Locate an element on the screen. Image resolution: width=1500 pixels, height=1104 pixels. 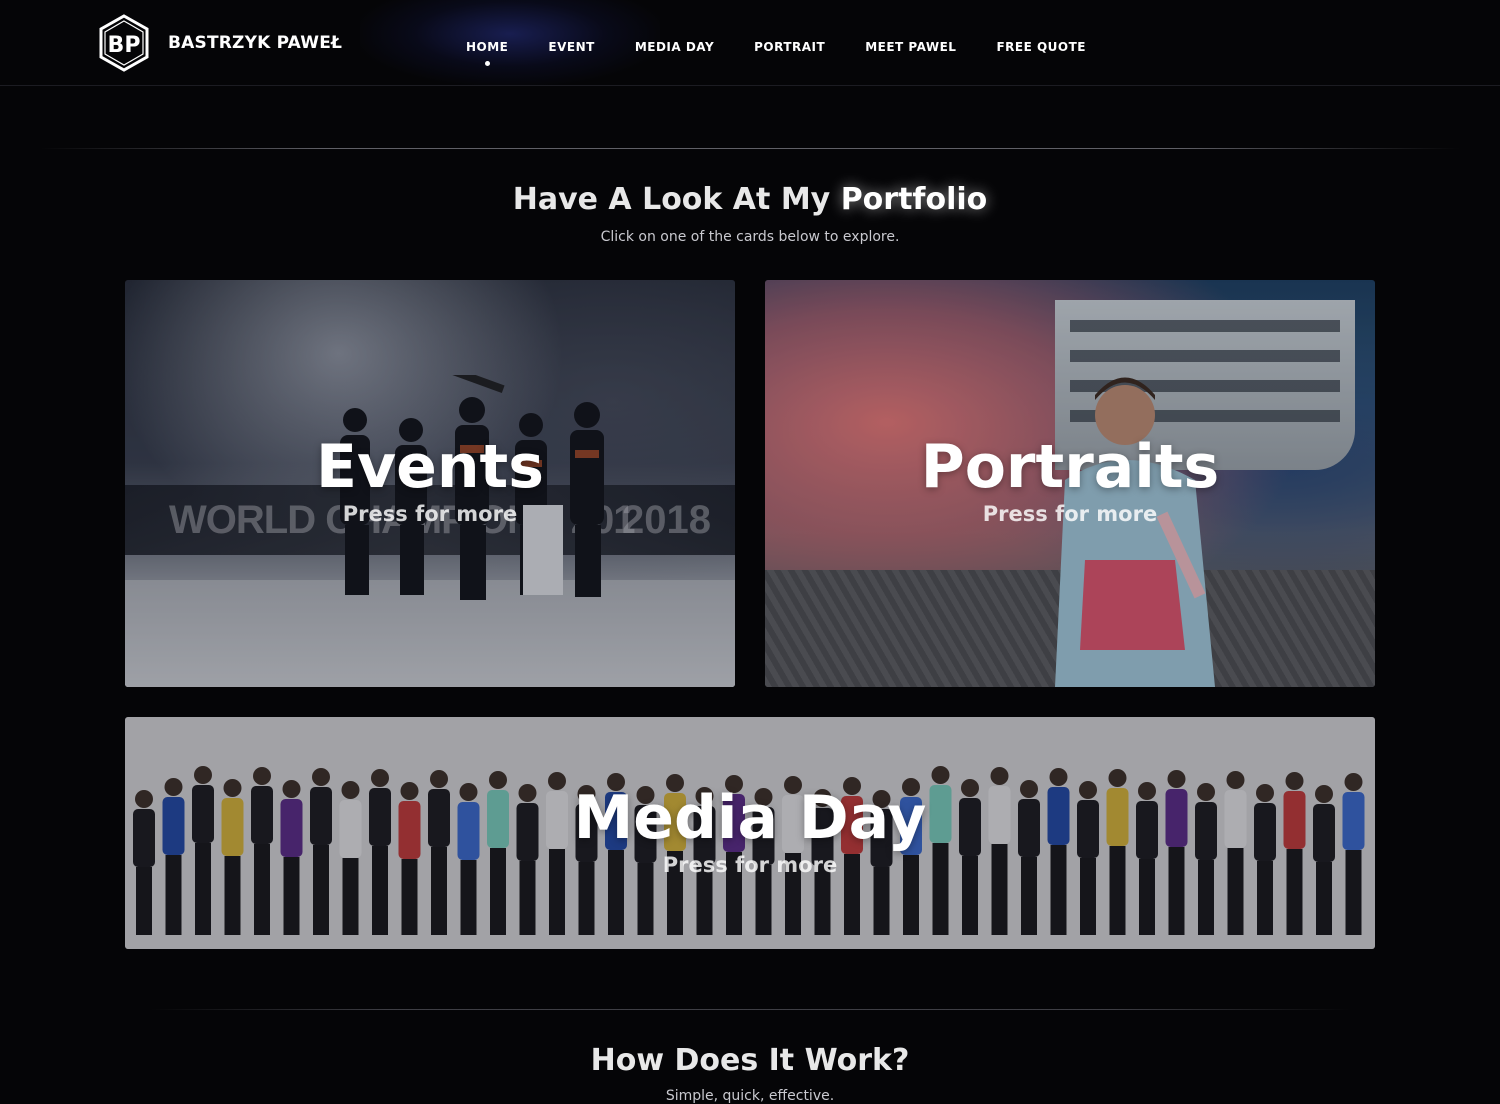
how-it-works-heading: How Does It Work? is located at coordinates (750, 1060).